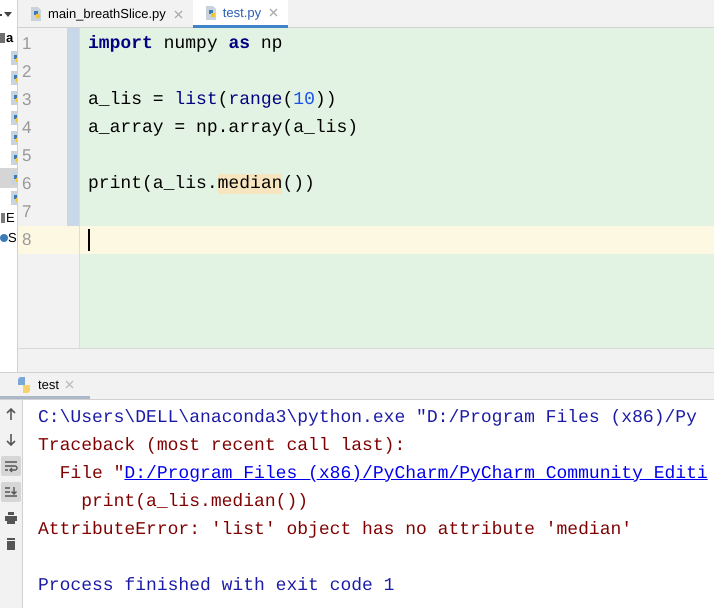  Describe the element at coordinates (240, 14) in the screenshot. I see `editor-tab: test.py` at that location.